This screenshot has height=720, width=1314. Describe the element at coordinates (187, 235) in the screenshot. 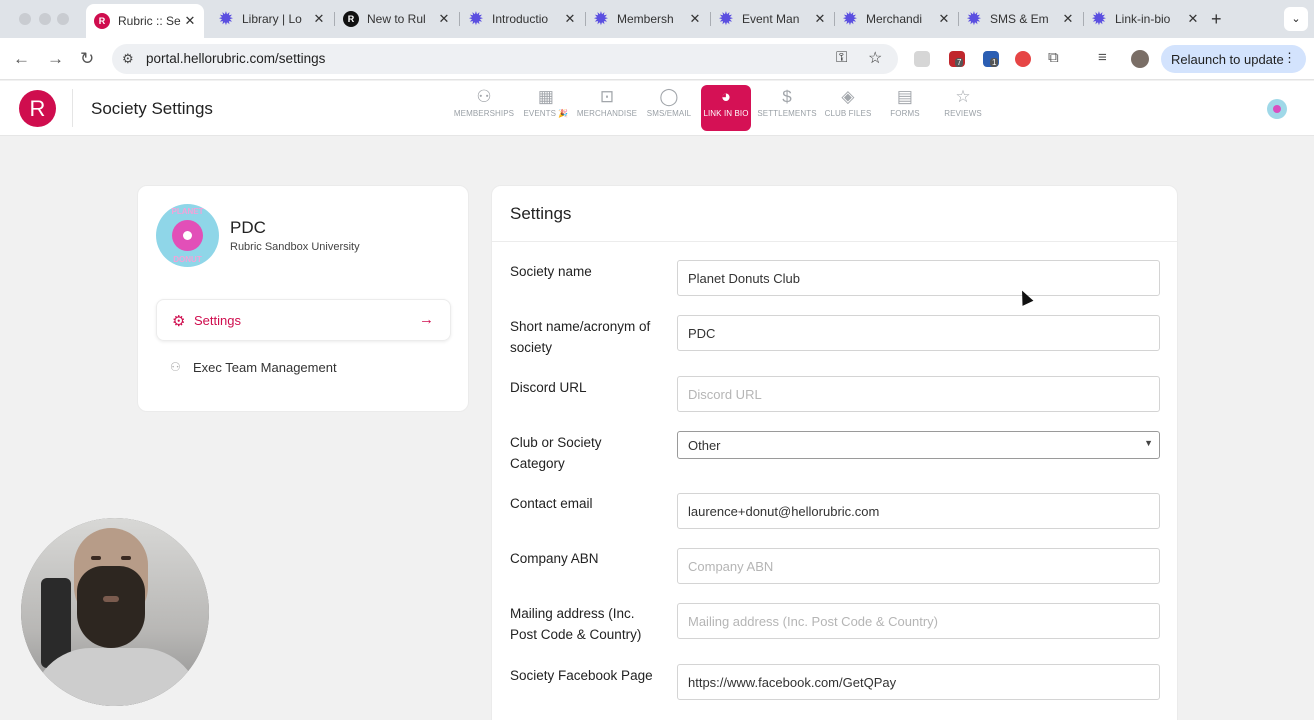

I see `donut-hole` at that location.